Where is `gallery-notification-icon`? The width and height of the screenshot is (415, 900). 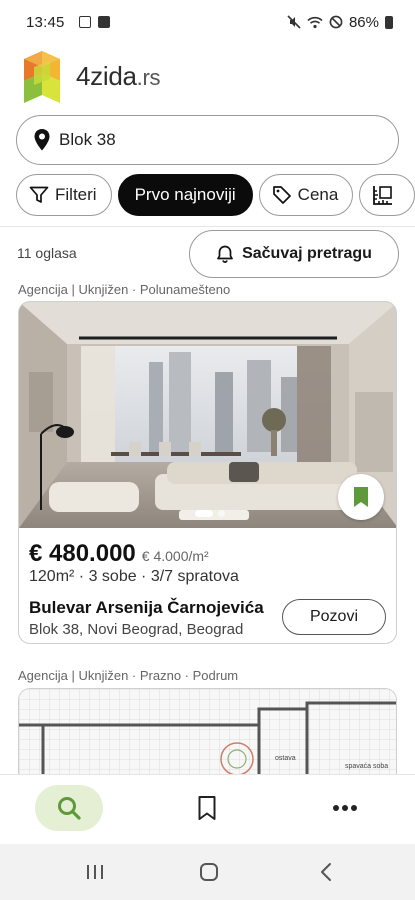
gallery-notification-icon is located at coordinates (84, 22).